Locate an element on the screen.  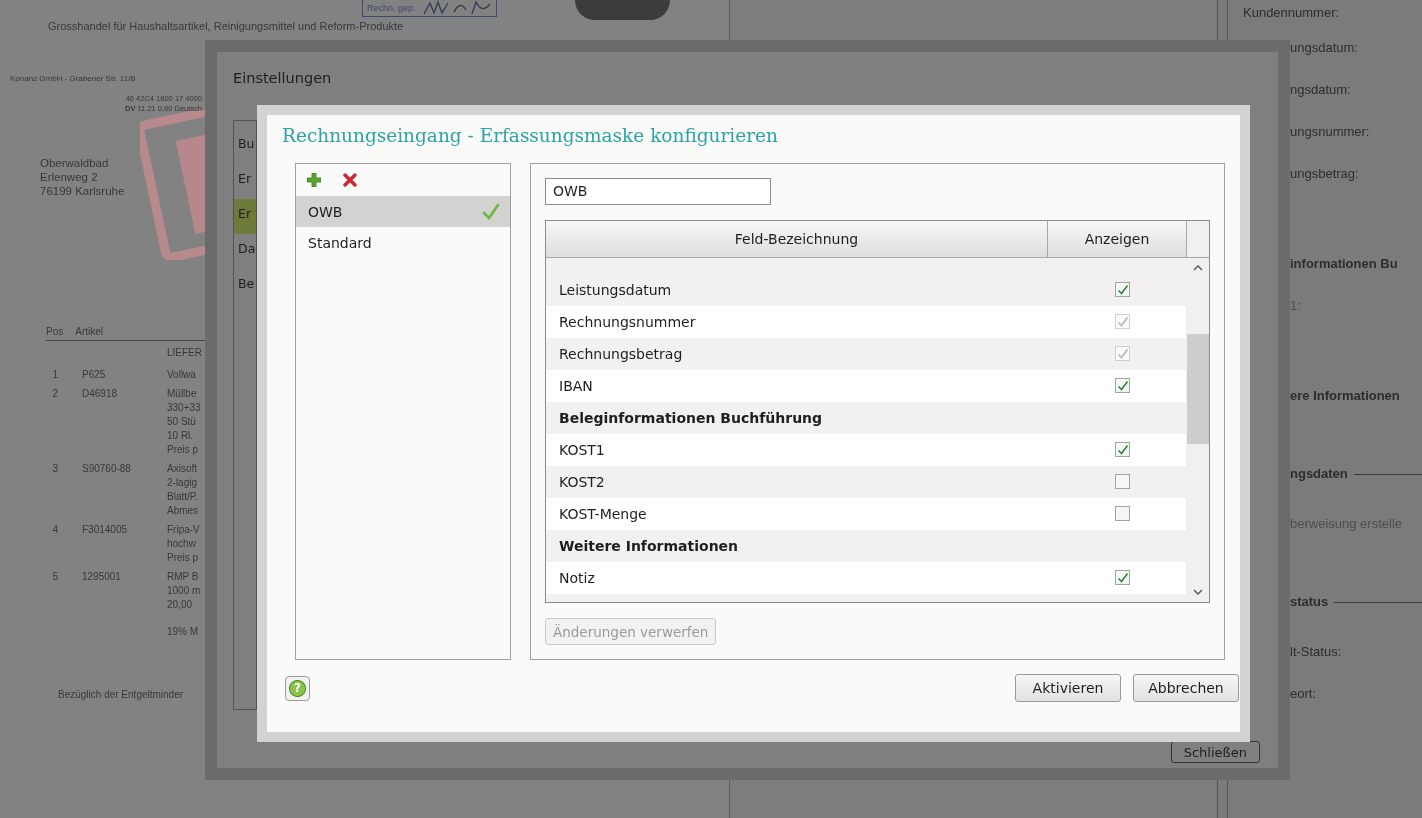
form-label: informationen Bu is located at coordinates (1344, 263).